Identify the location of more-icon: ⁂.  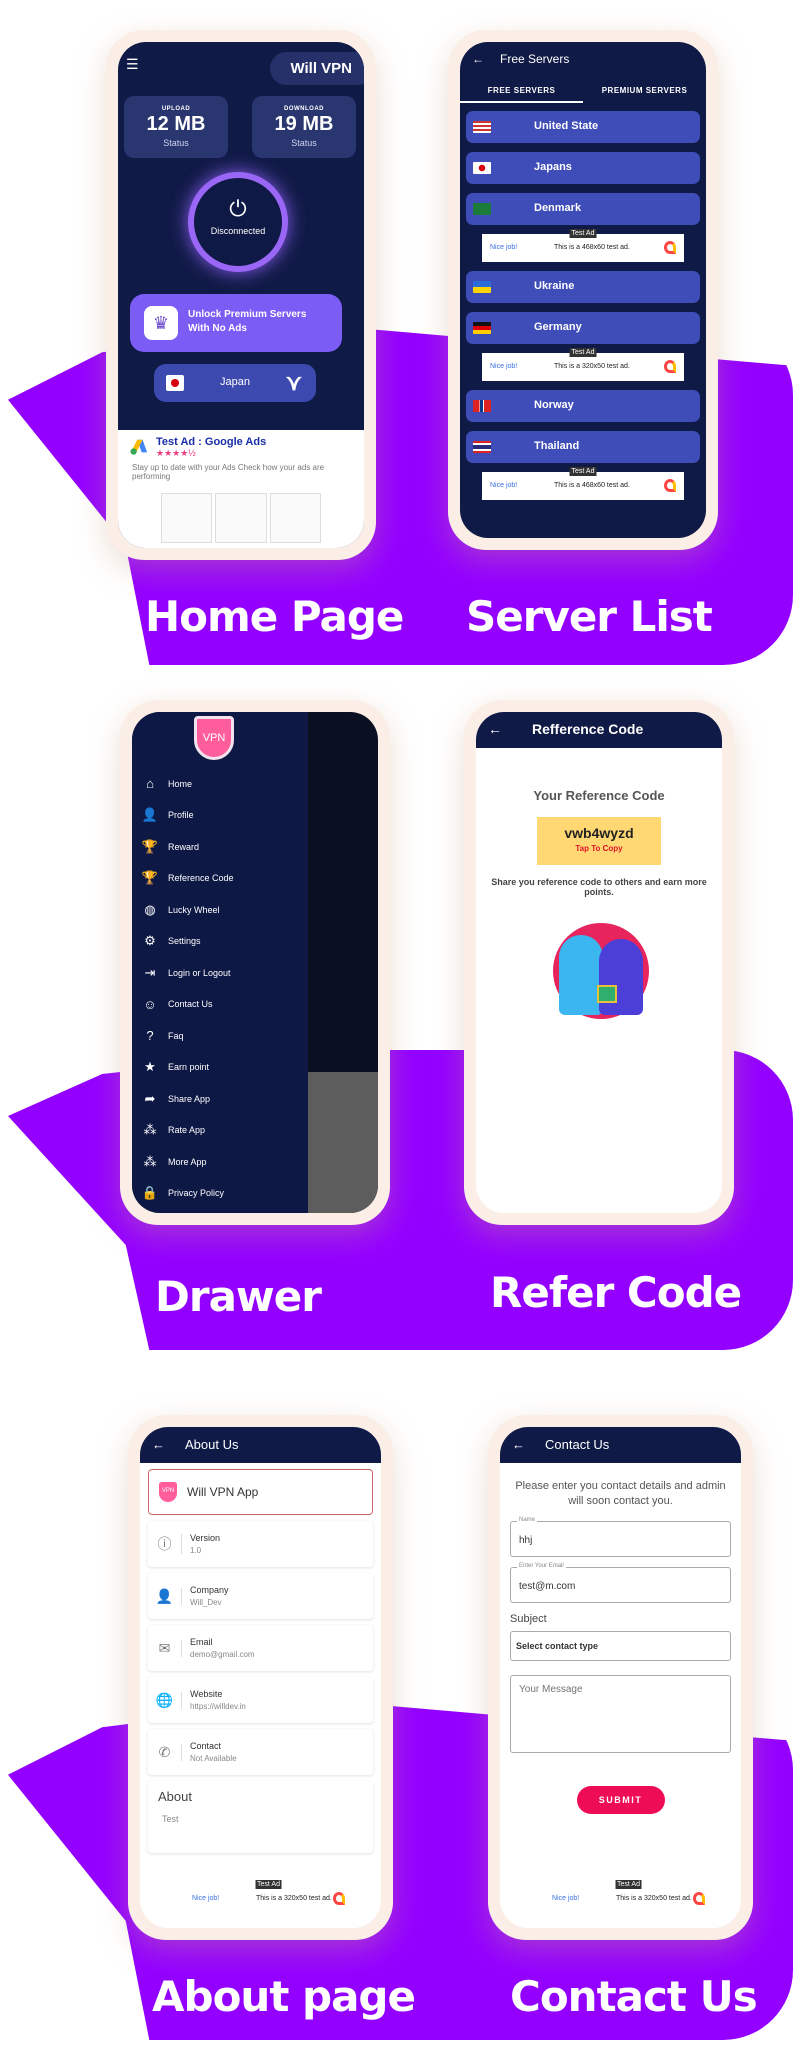
(150, 1161).